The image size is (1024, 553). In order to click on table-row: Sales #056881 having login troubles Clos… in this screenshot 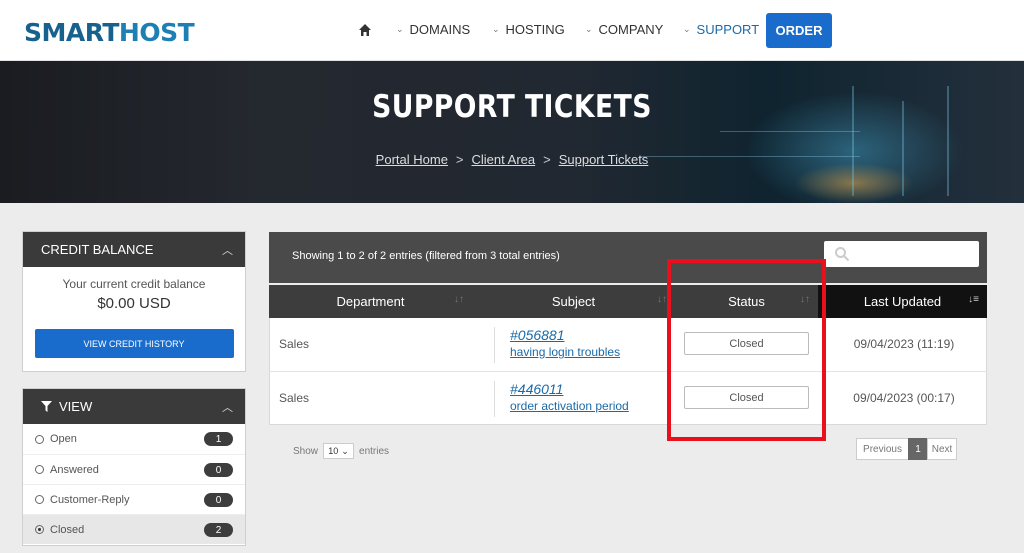, I will do `click(628, 344)`.